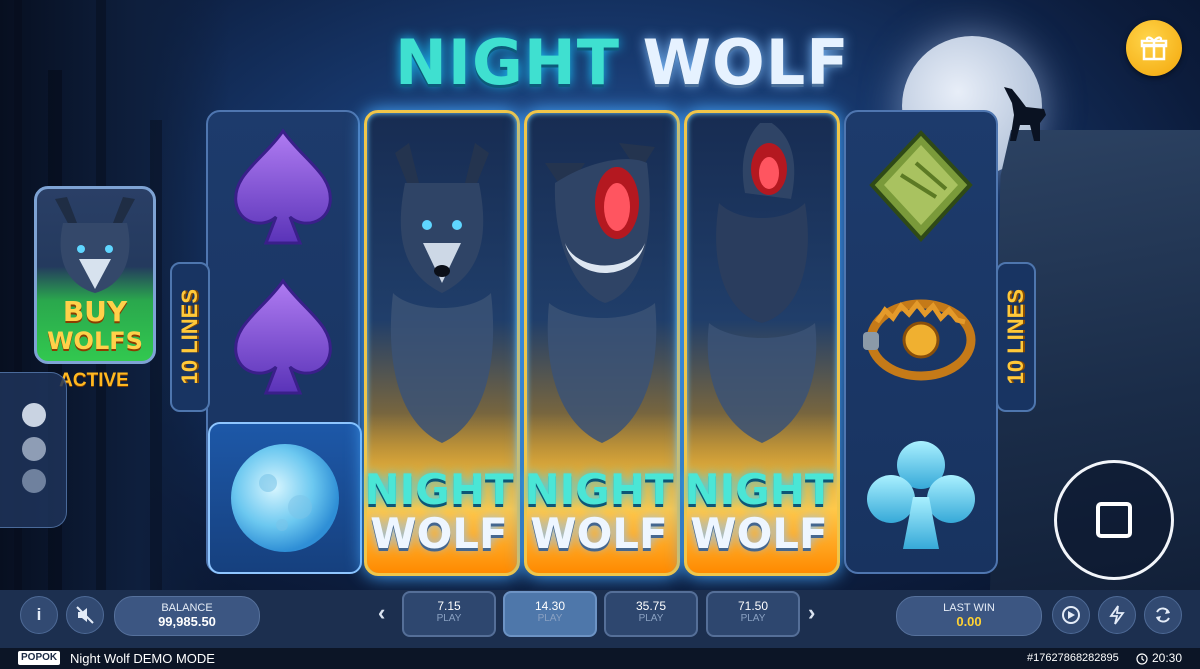 Image resolution: width=1200 pixels, height=669 pixels. I want to click on bet-option-selected: 14.30 PLAY, so click(550, 614).